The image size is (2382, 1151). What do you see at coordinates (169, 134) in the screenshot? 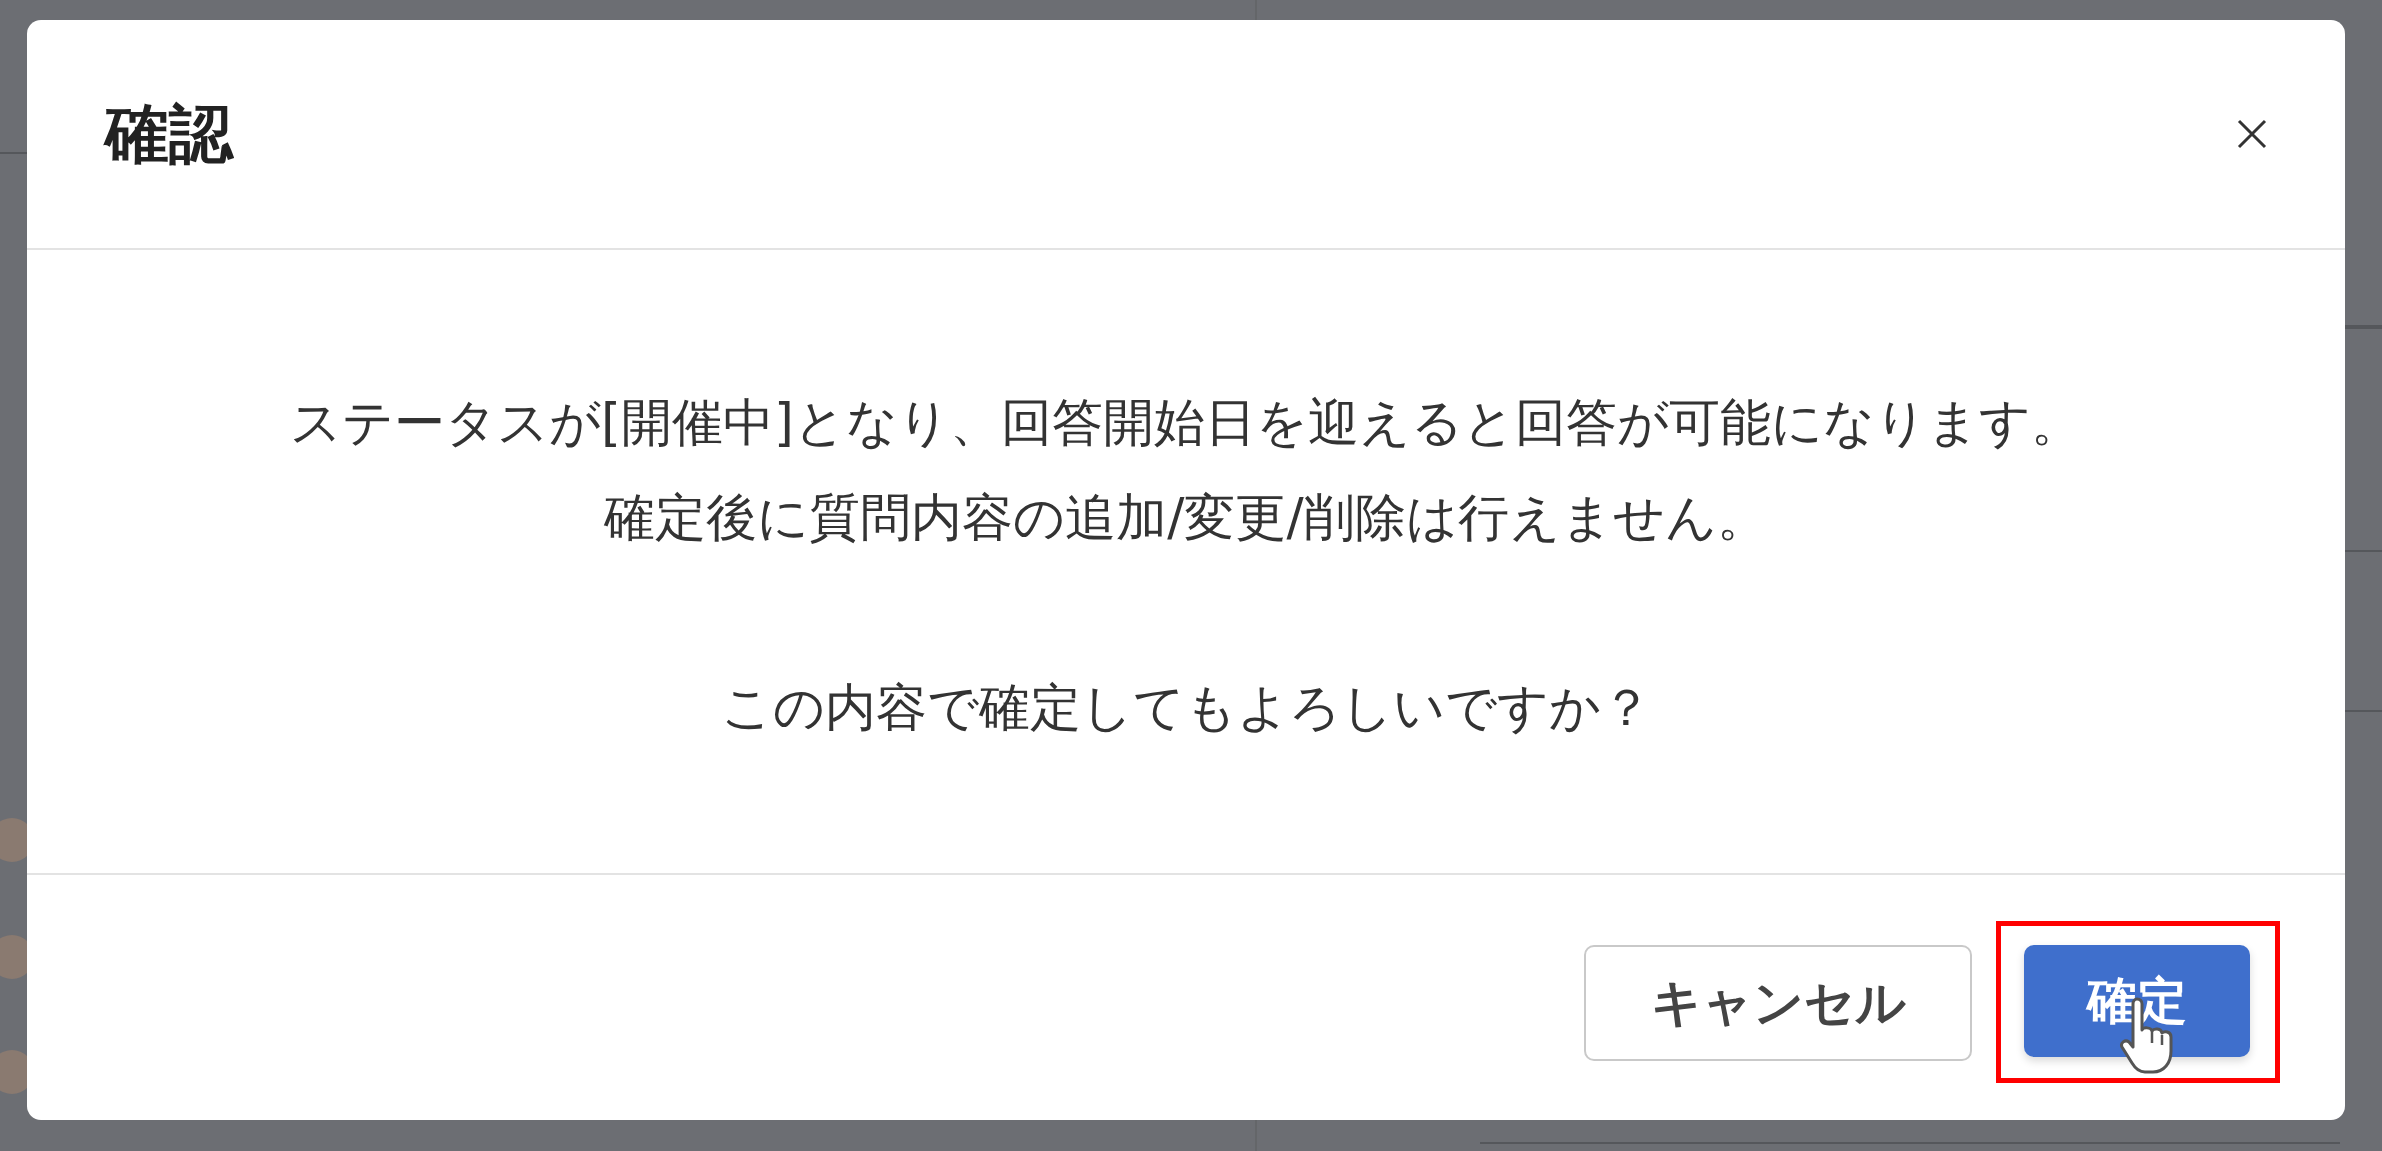
I see `dialog-title: 確認` at bounding box center [169, 134].